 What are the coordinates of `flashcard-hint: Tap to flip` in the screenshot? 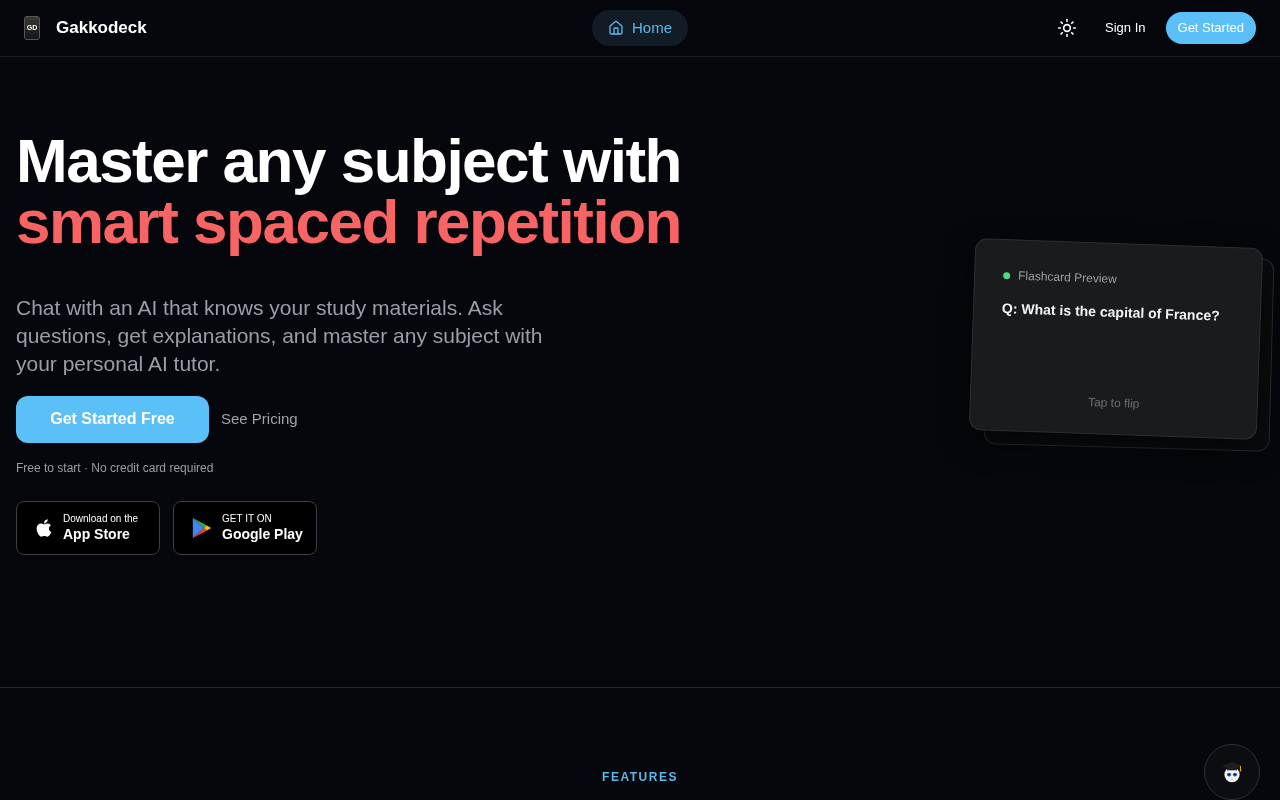 It's located at (1113, 403).